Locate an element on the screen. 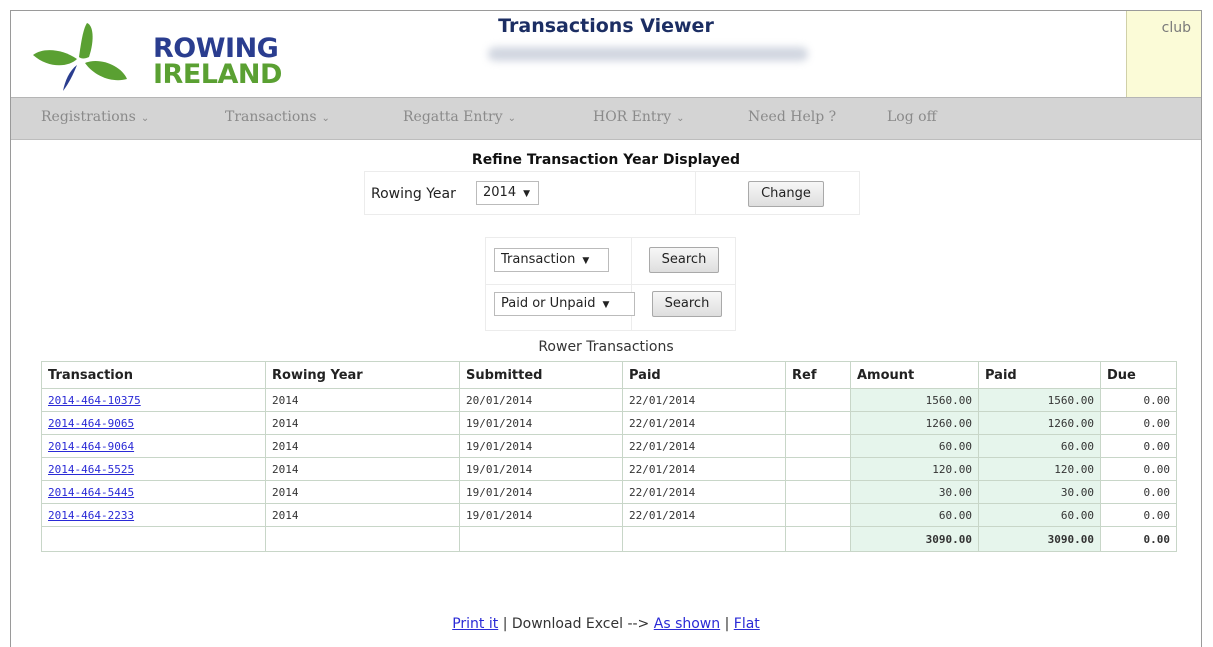 This screenshot has height=647, width=1213. transaction-link: 2014-464-10375 is located at coordinates (94, 400).